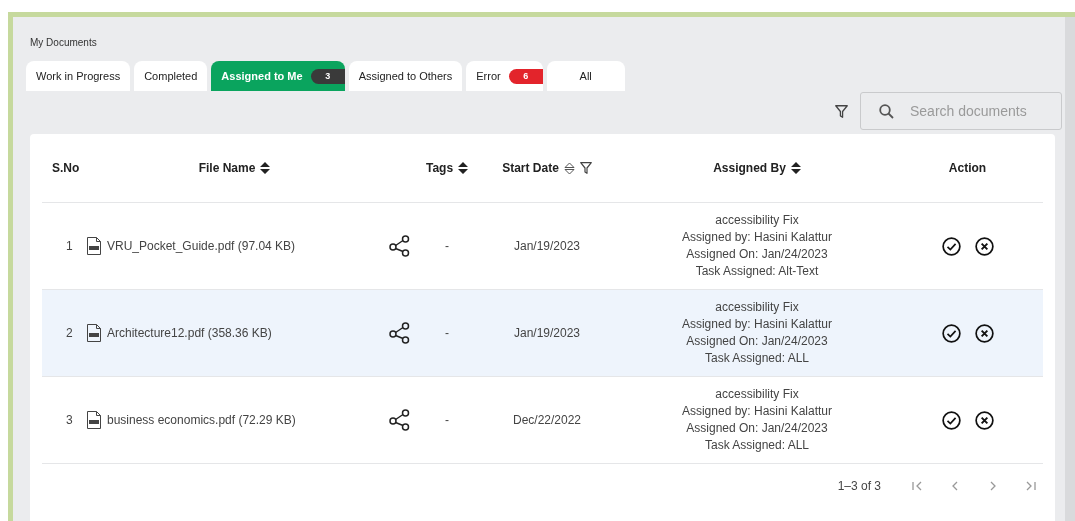  Describe the element at coordinates (201, 246) in the screenshot. I see `file-name: VRU_Pocket_Guide.pdf (97.04 KB)` at that location.